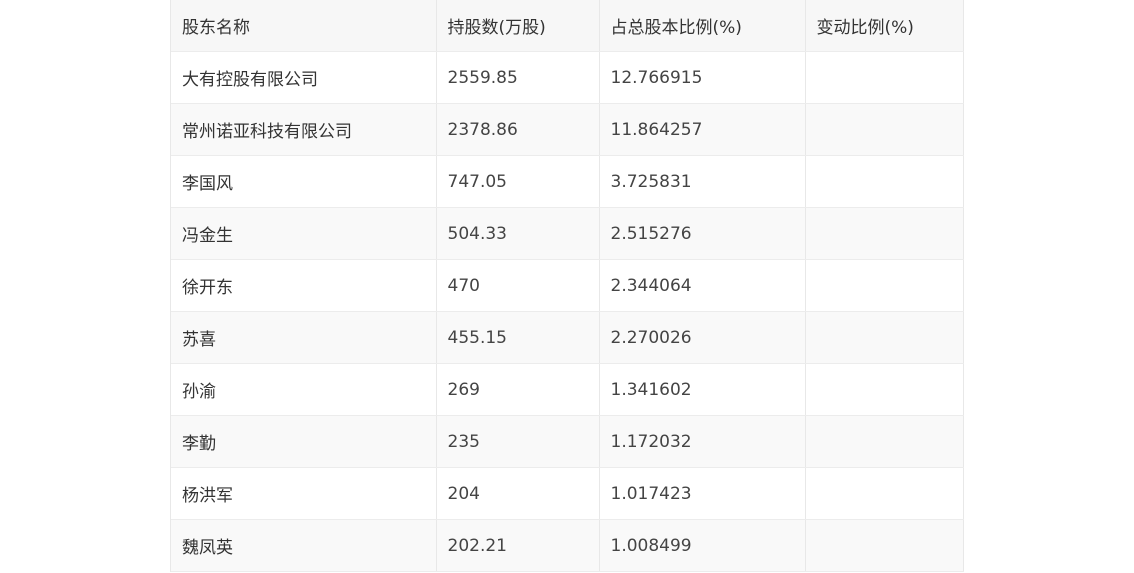 Image resolution: width=1134 pixels, height=573 pixels. I want to click on shareholder-name-cell: 李勤, so click(304, 441).